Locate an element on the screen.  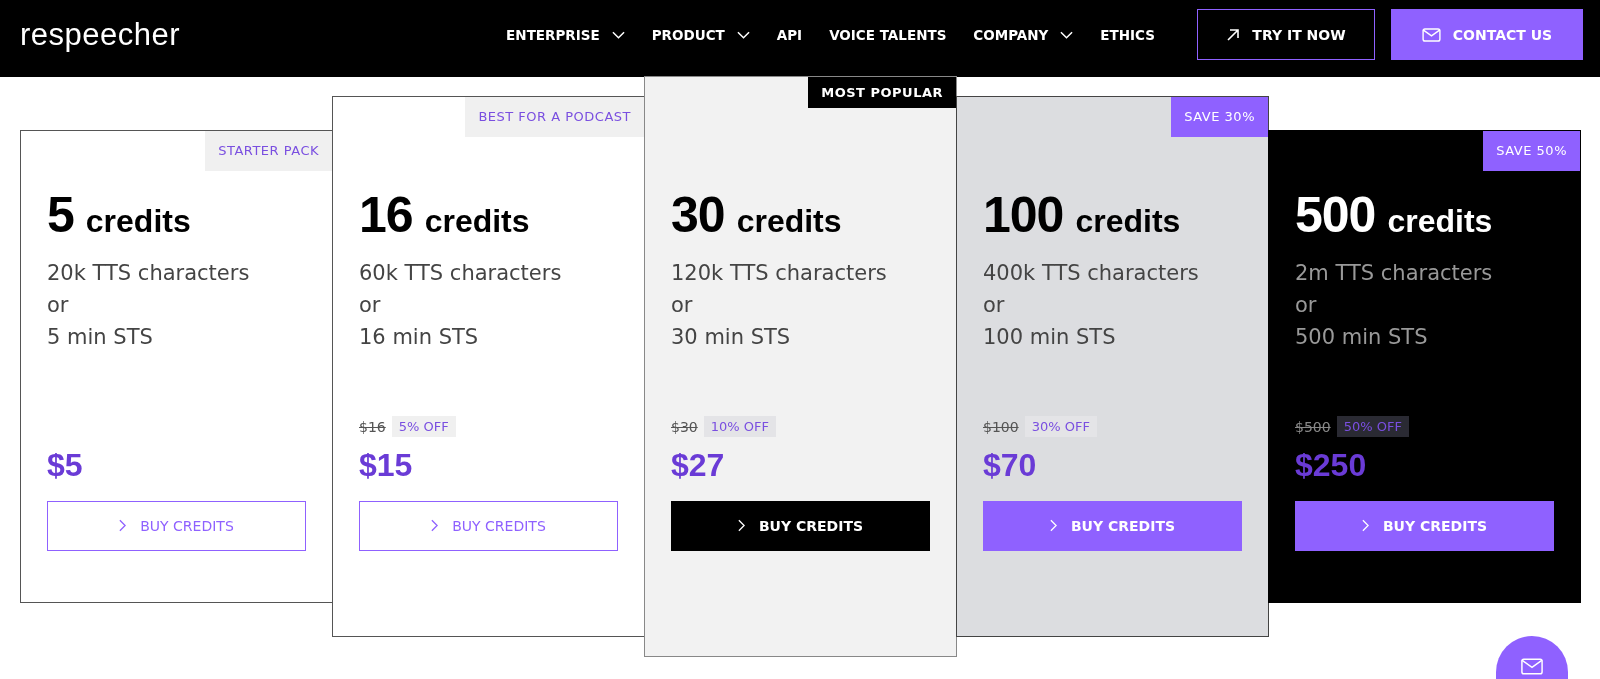
discount-badge: 10% OFF is located at coordinates (739, 426).